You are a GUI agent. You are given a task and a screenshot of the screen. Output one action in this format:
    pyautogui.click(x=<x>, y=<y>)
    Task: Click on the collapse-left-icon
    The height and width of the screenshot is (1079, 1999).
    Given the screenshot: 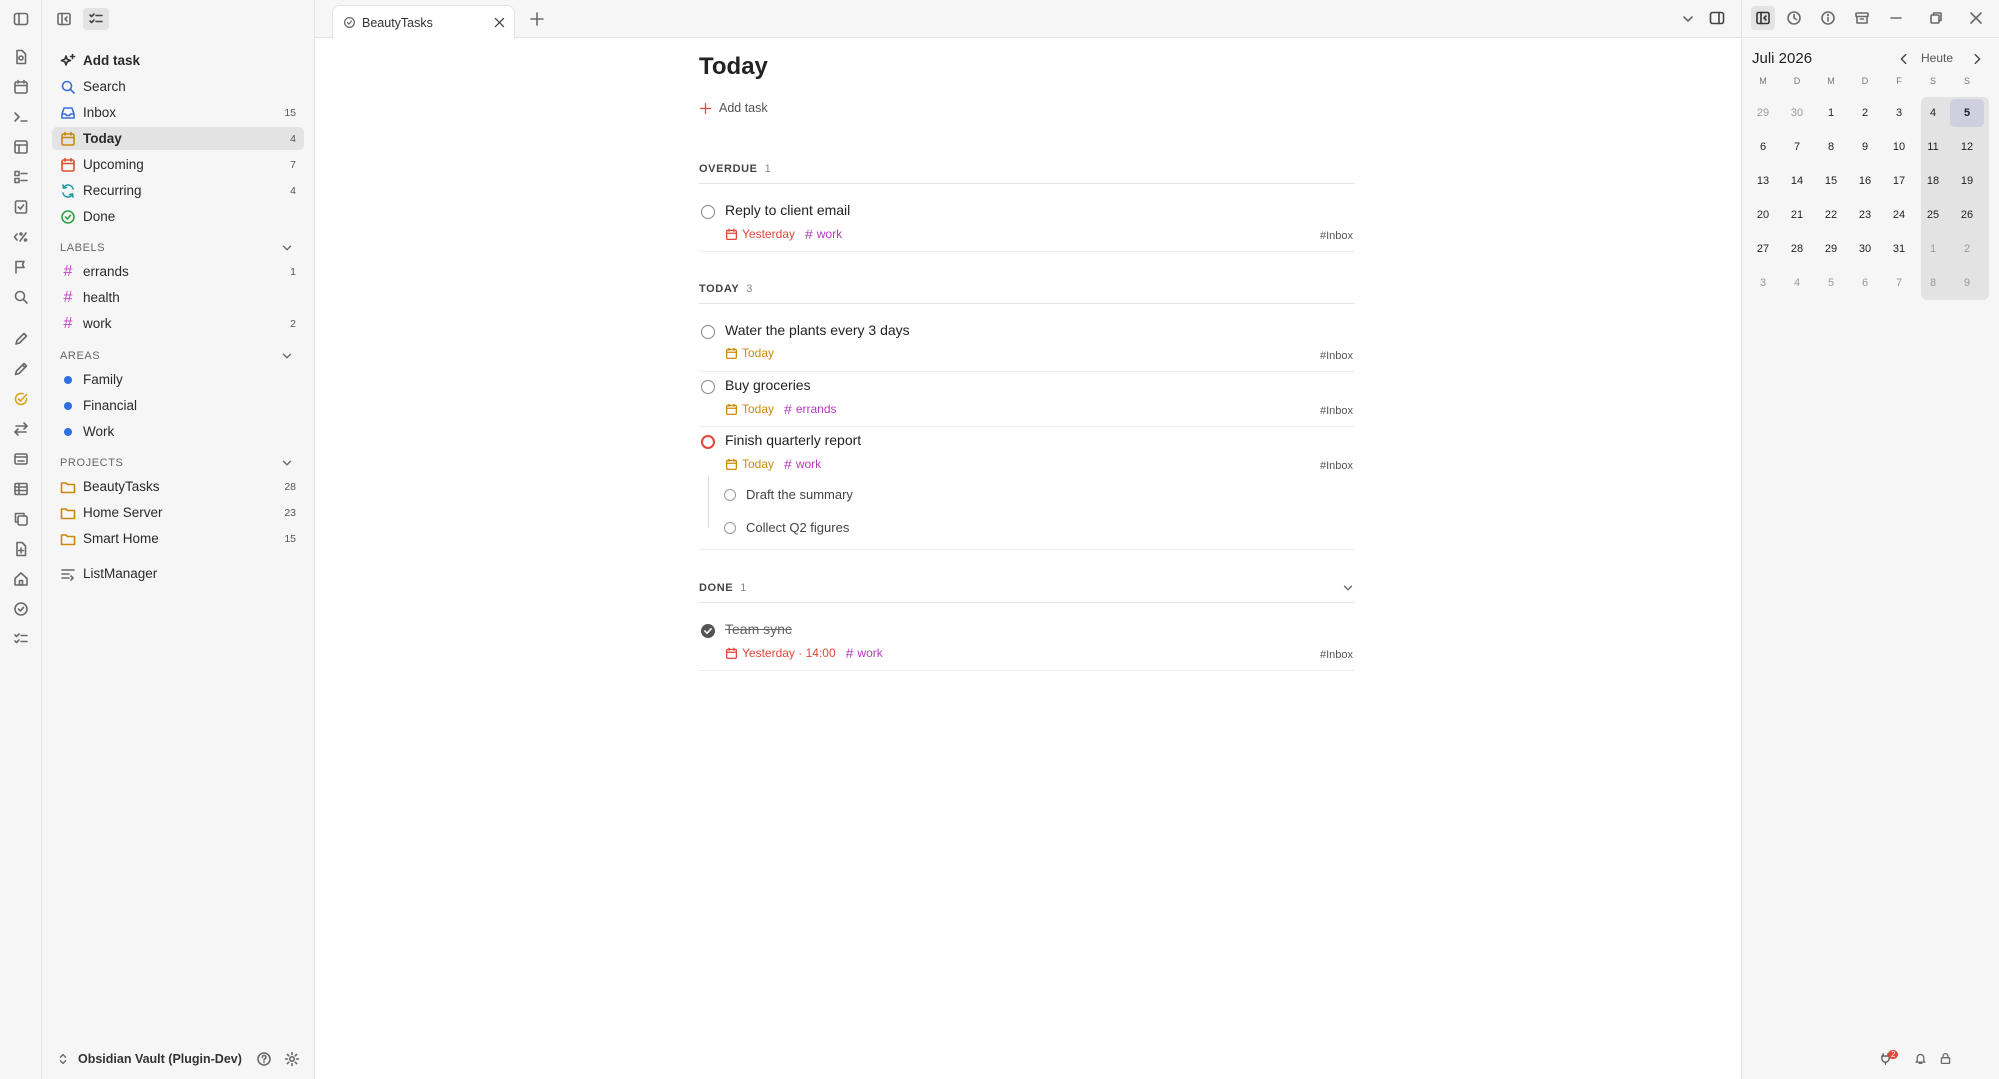 What is the action you would take?
    pyautogui.click(x=64, y=19)
    